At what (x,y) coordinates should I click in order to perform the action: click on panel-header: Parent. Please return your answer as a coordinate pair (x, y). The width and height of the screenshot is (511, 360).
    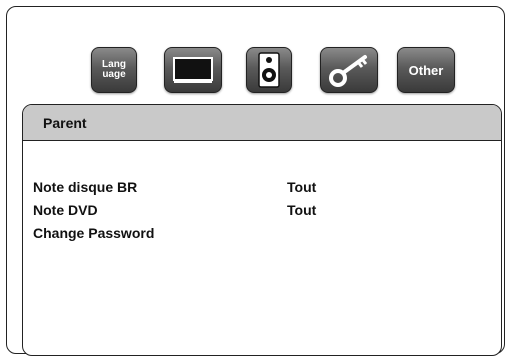
    Looking at the image, I should click on (262, 123).